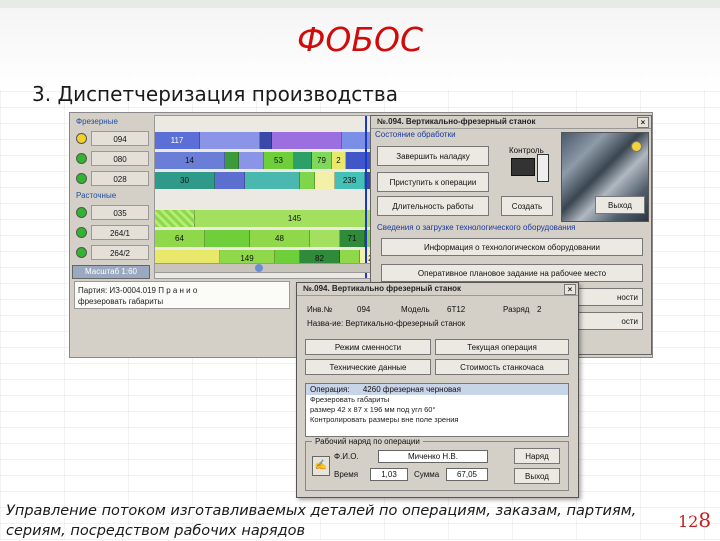 This screenshot has width=720, height=541. Describe the element at coordinates (373, 409) in the screenshot. I see `operation-text-line: размер 42 х 87 х 196 мм под угл 60°` at that location.